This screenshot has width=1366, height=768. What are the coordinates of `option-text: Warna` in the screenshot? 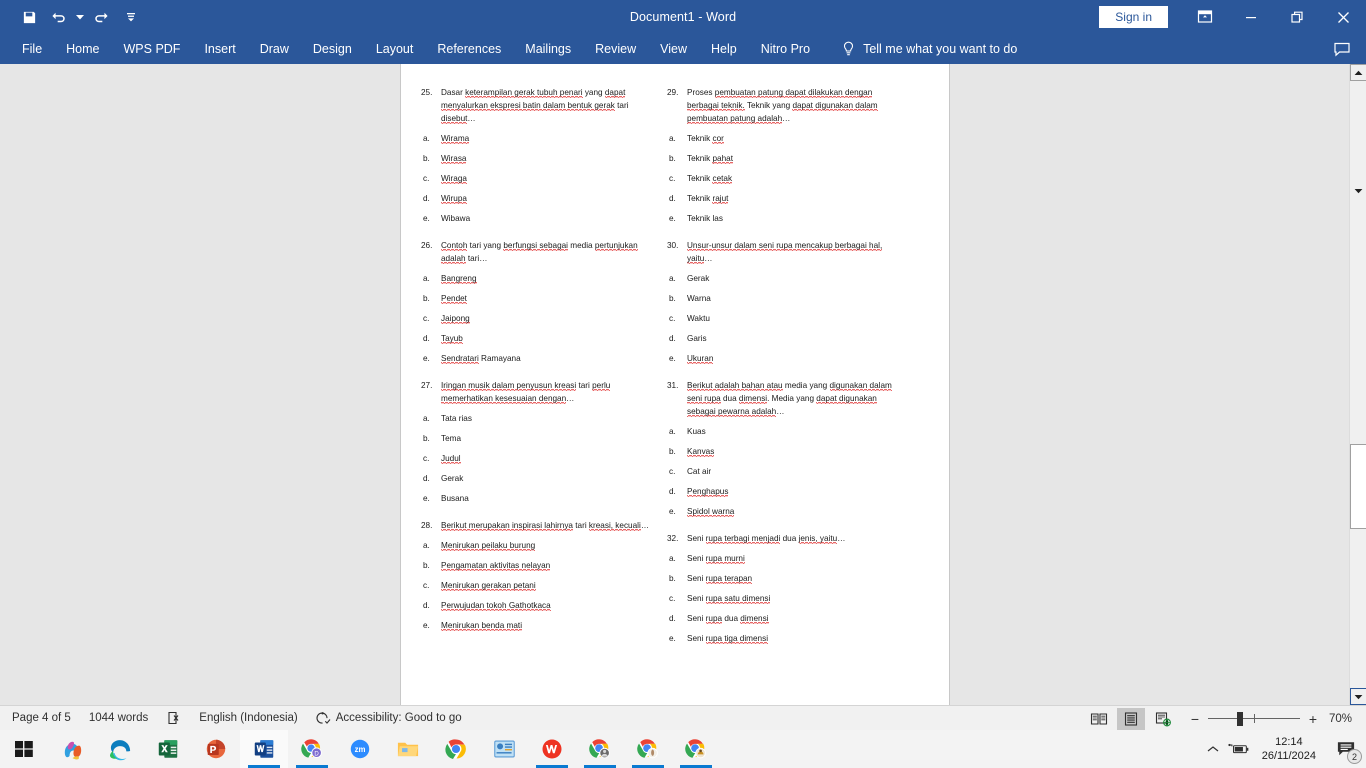 It's located at (792, 298).